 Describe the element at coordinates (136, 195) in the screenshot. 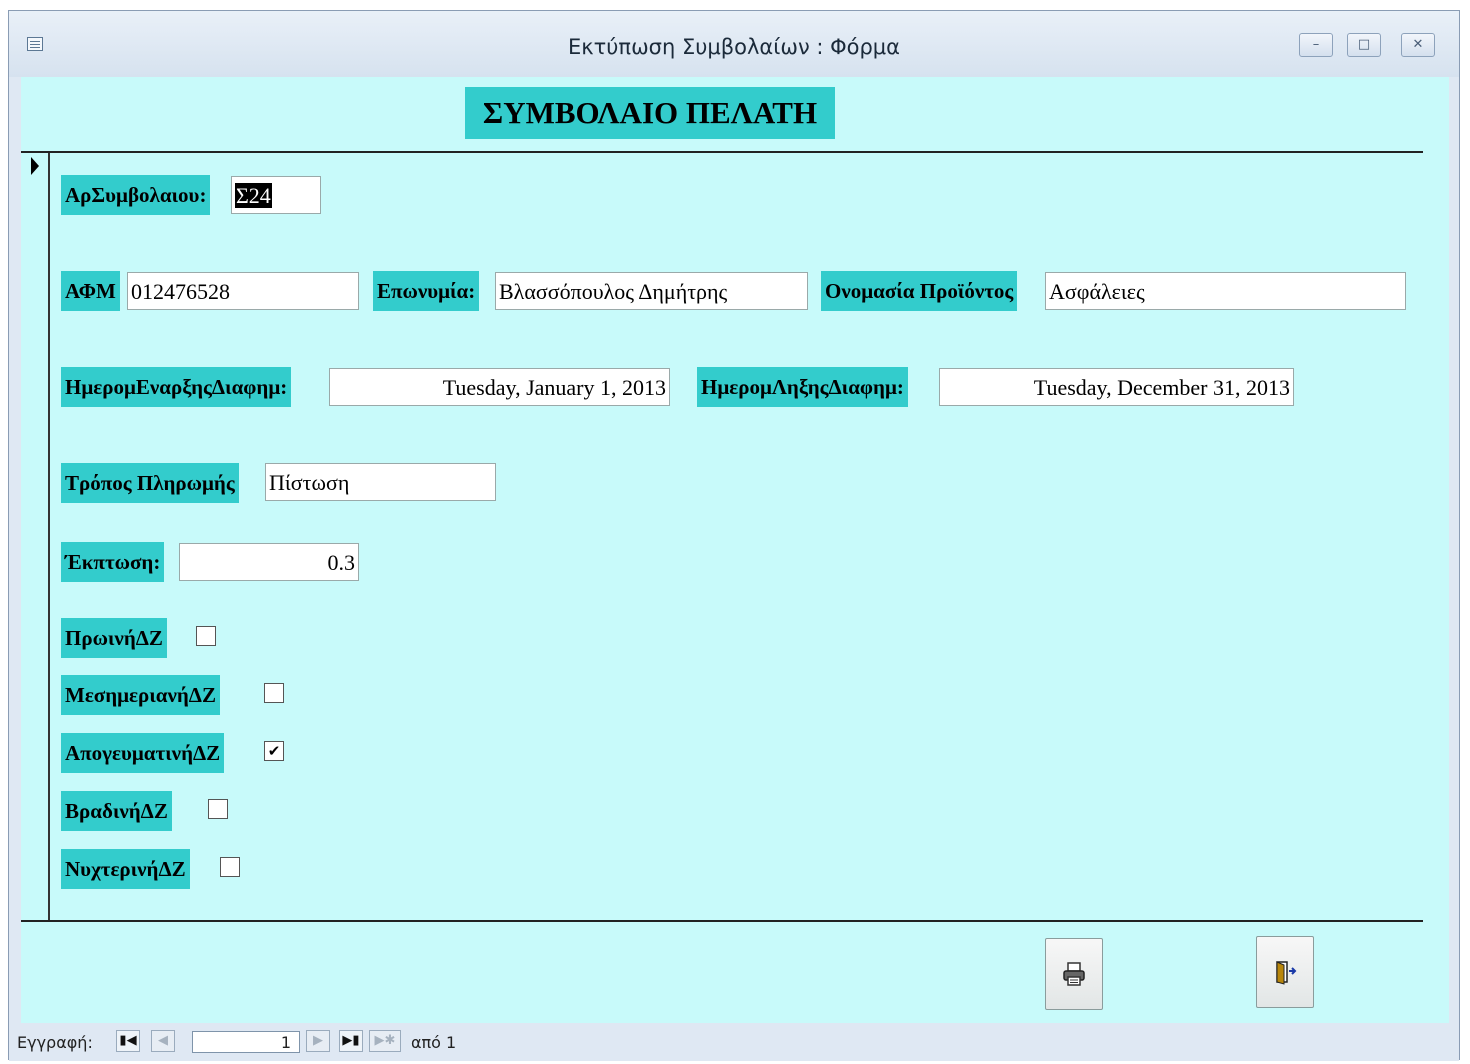

I see `contract-no-label: ΑρΣυμβολαιου:` at that location.